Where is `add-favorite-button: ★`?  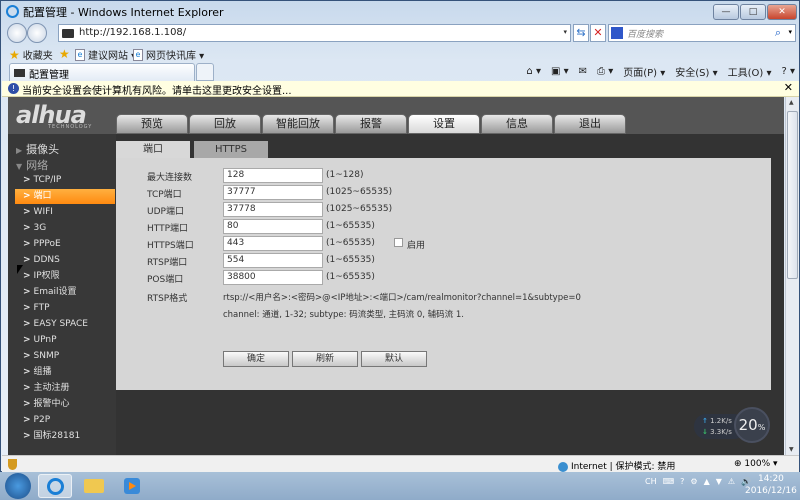 add-favorite-button: ★ is located at coordinates (64, 54).